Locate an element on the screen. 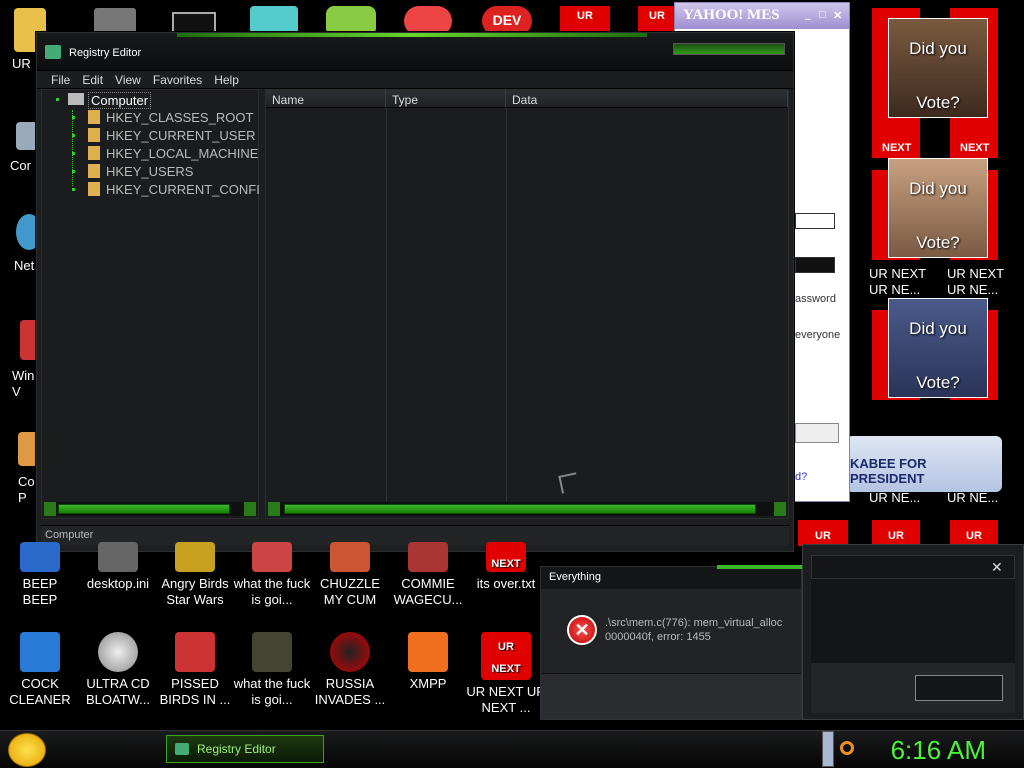 The image size is (1024, 768). cmd-icon is located at coordinates (194, 23).